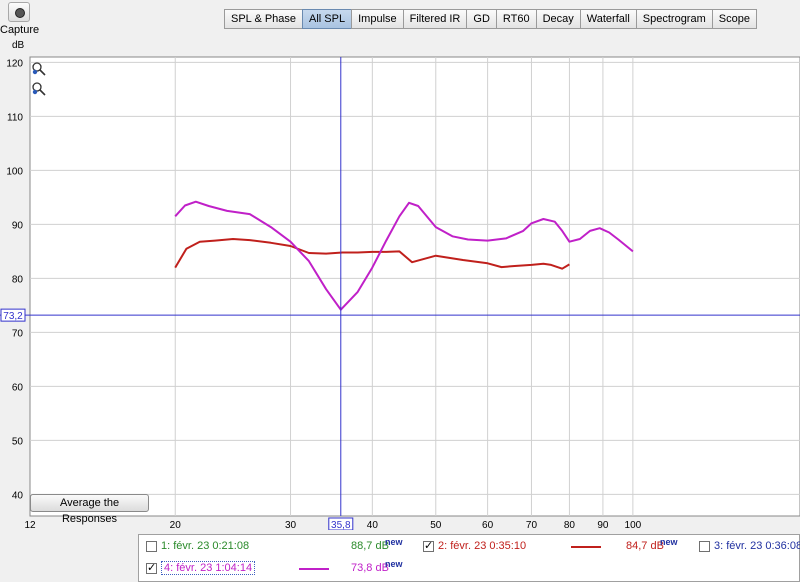 The width and height of the screenshot is (800, 582). I want to click on x-tick-label: 100, so click(633, 525).